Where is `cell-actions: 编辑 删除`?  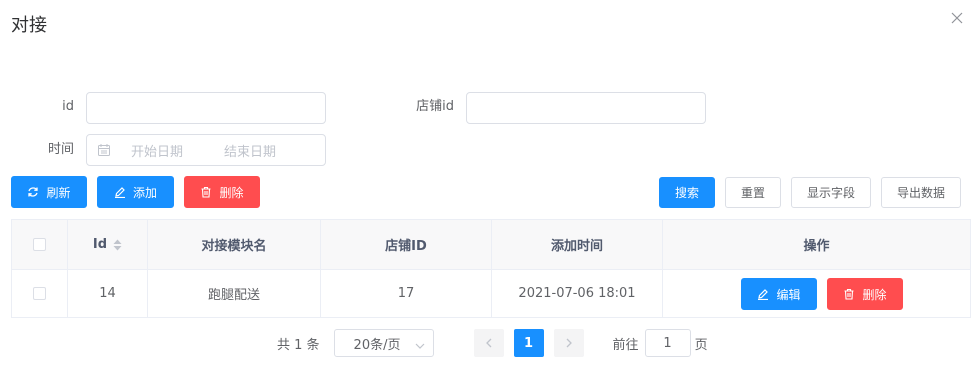
cell-actions: 编辑 删除 is located at coordinates (816, 293).